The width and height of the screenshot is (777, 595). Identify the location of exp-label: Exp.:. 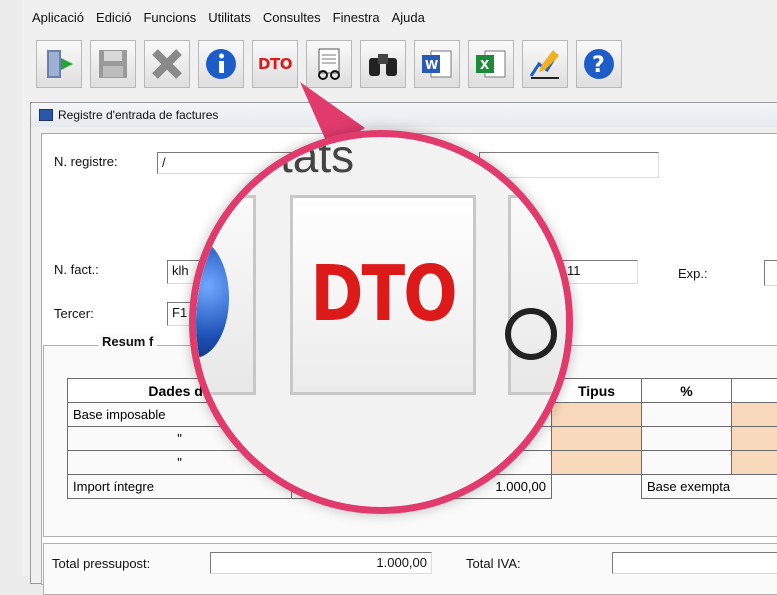
(693, 273).